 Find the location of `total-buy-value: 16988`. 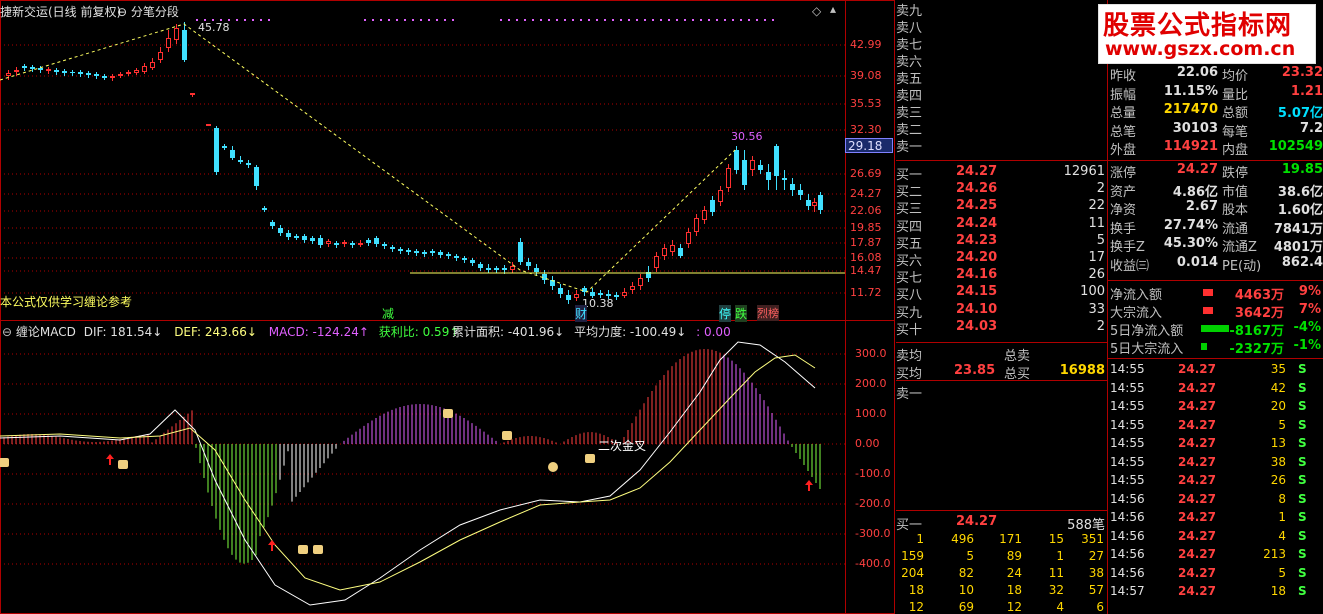

total-buy-value: 16988 is located at coordinates (1082, 370).